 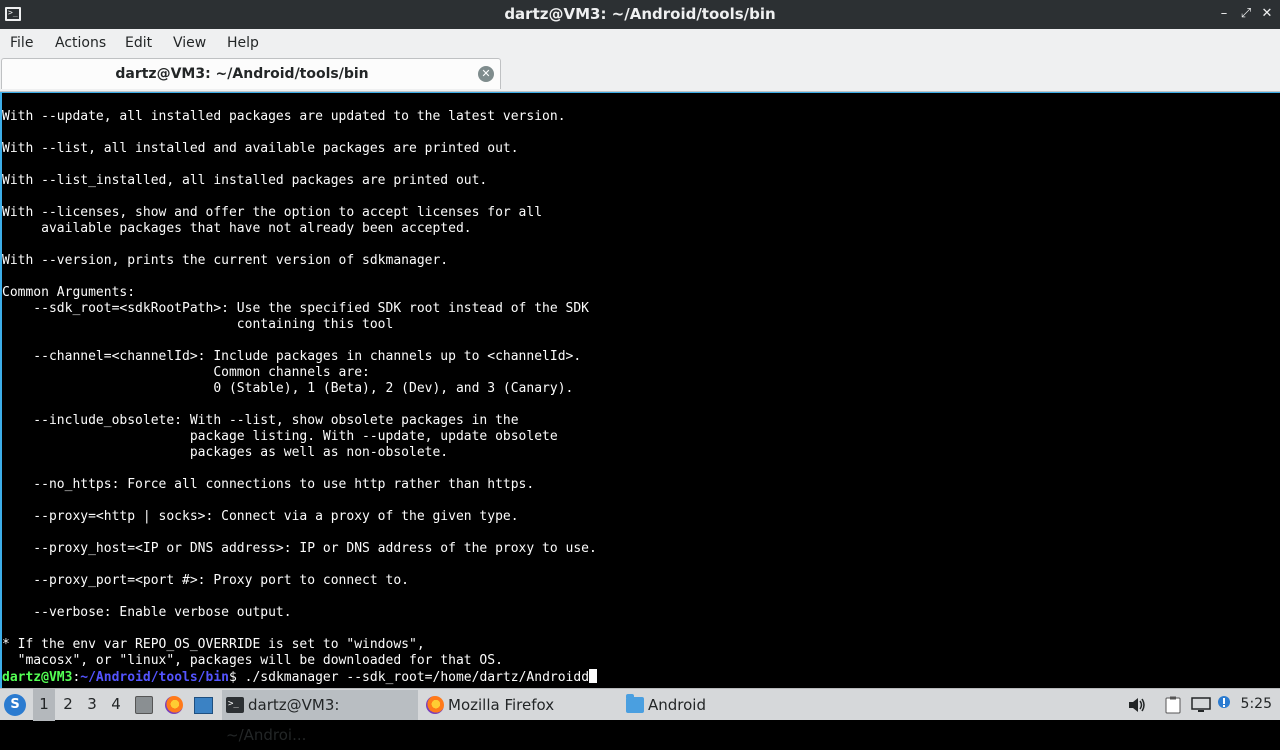 What do you see at coordinates (225, 452) in the screenshot?
I see `terminal-line: packages as well as non-obsolete.` at bounding box center [225, 452].